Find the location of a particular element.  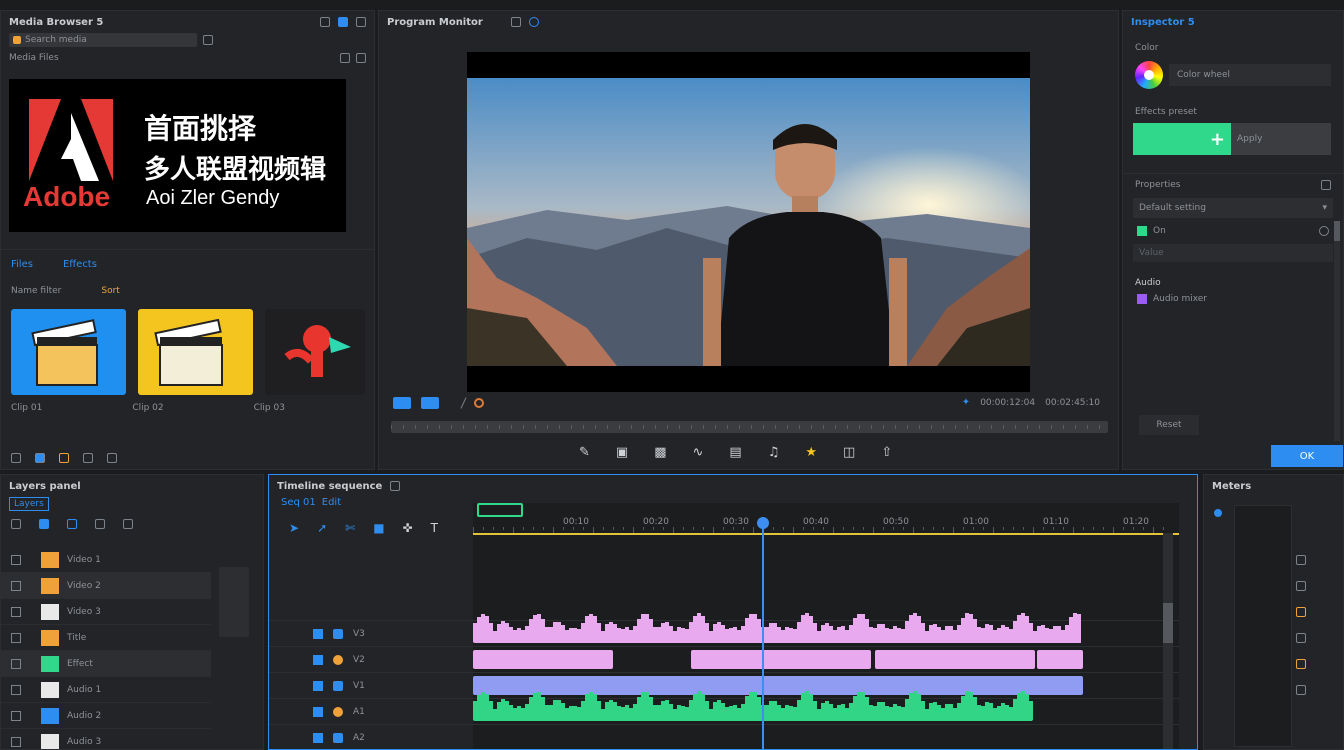

film-icon: ▩ is located at coordinates (660, 452).